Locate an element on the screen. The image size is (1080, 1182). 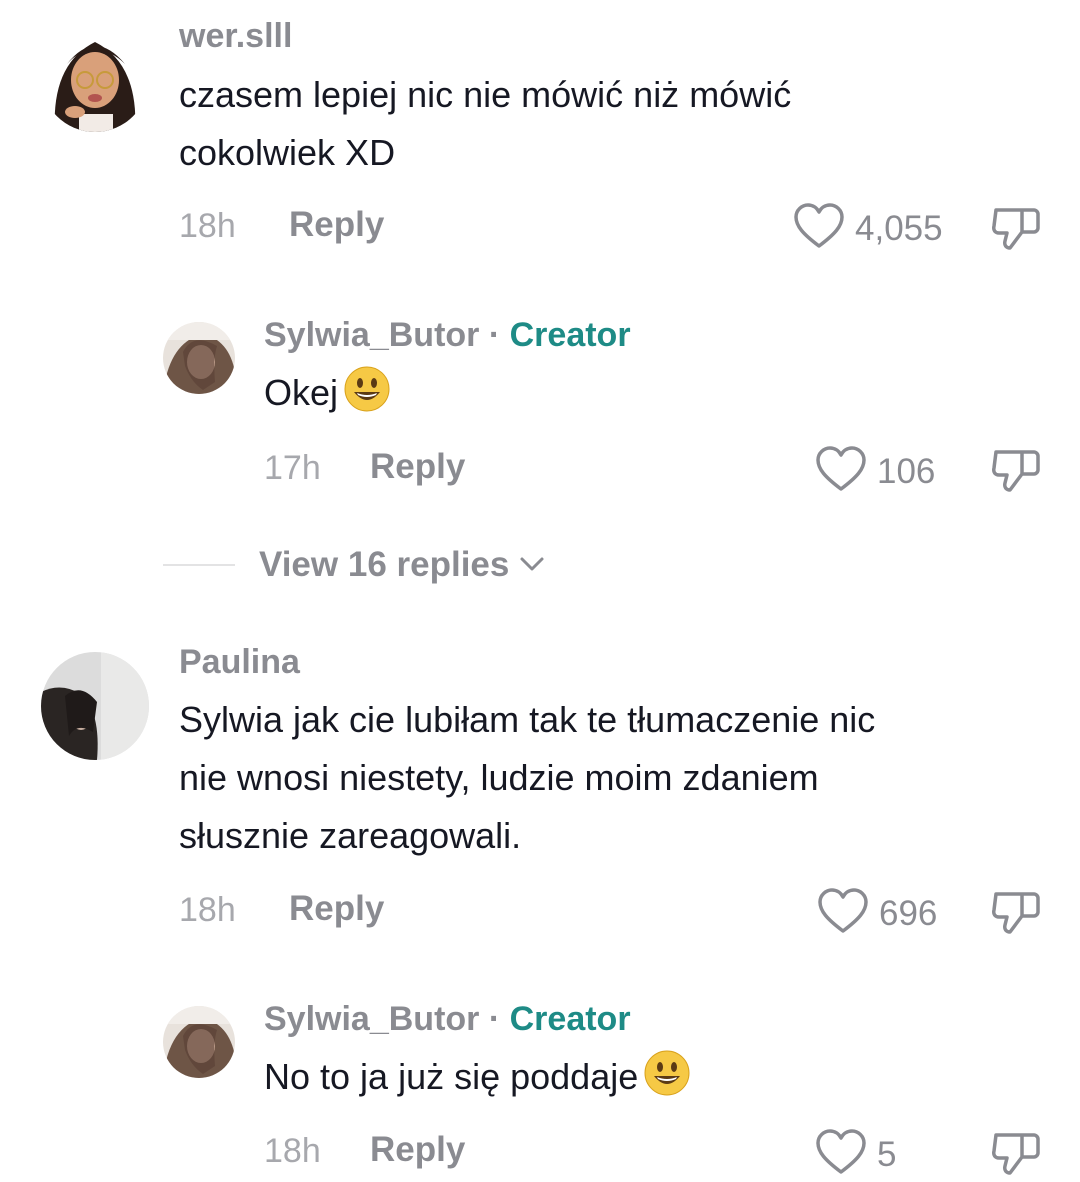
divider is located at coordinates (199, 565).